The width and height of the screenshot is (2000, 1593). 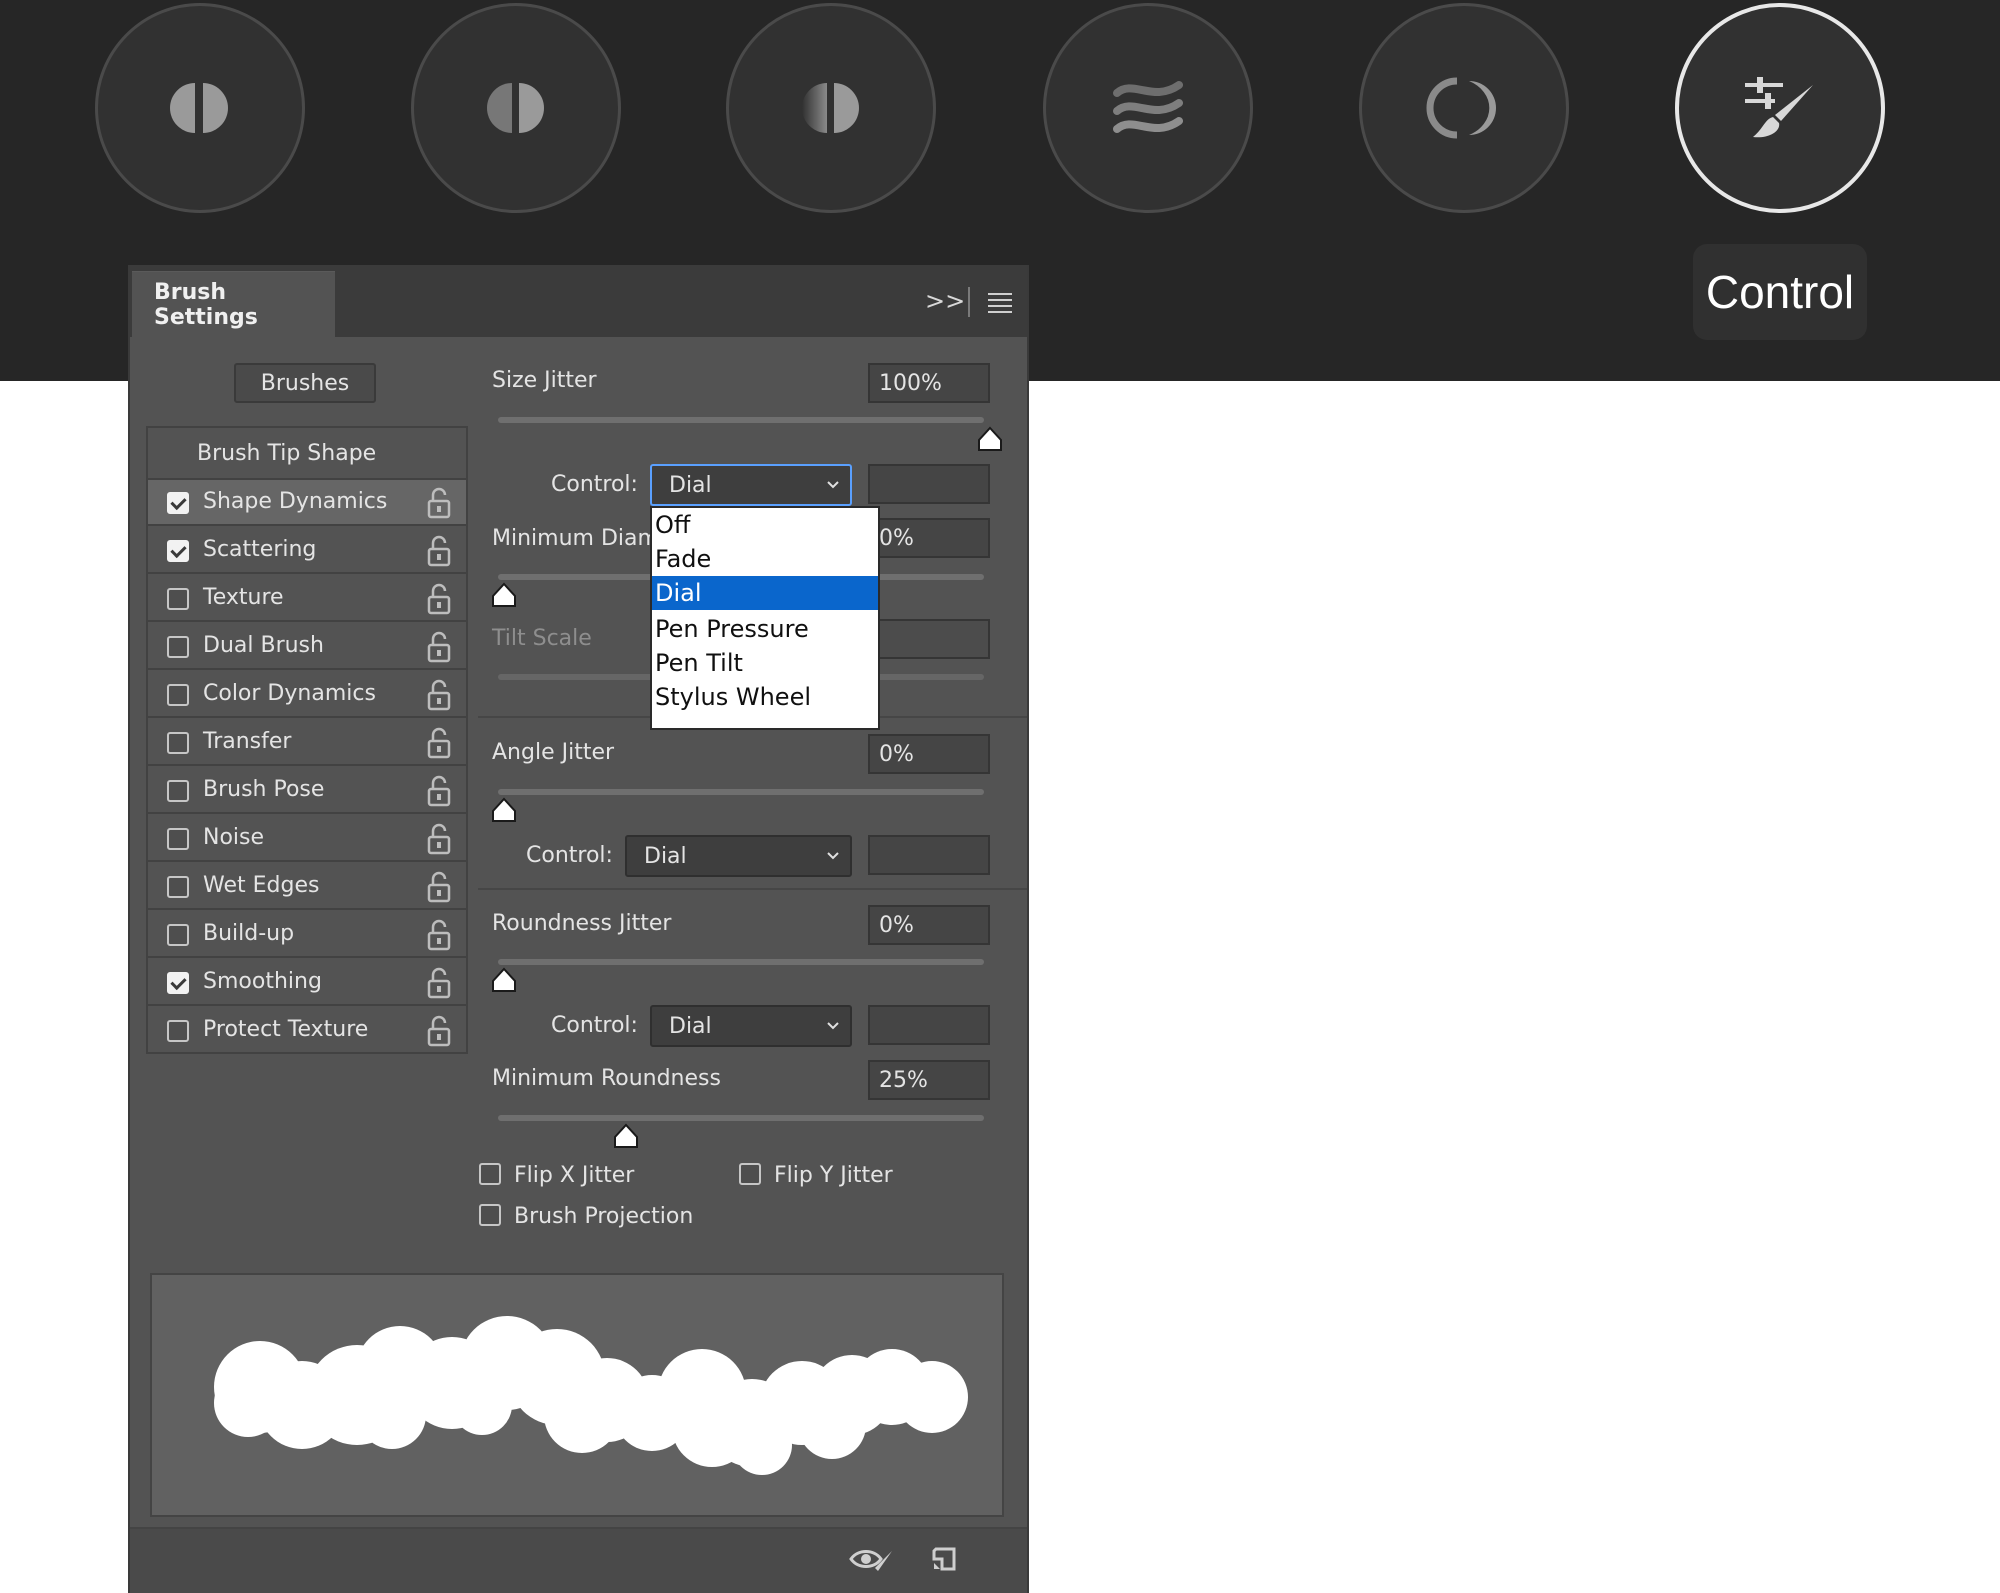 I want to click on brush-option-brush-pose: Brush Pose, so click(x=307, y=791).